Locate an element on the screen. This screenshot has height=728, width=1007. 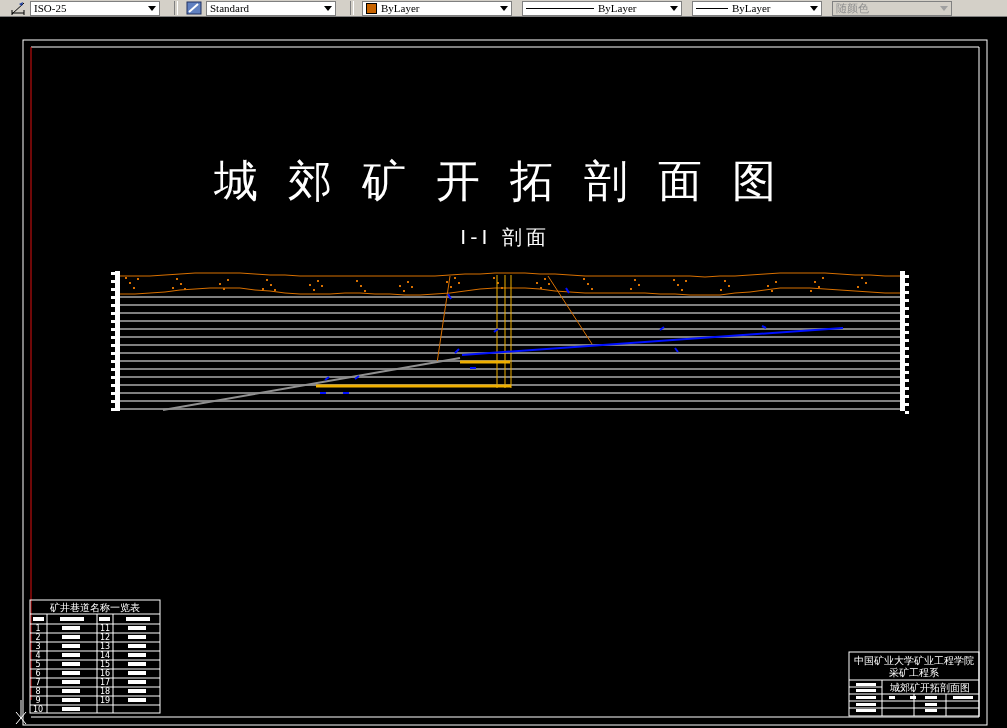
row-number: 4 is located at coordinates (38, 655).